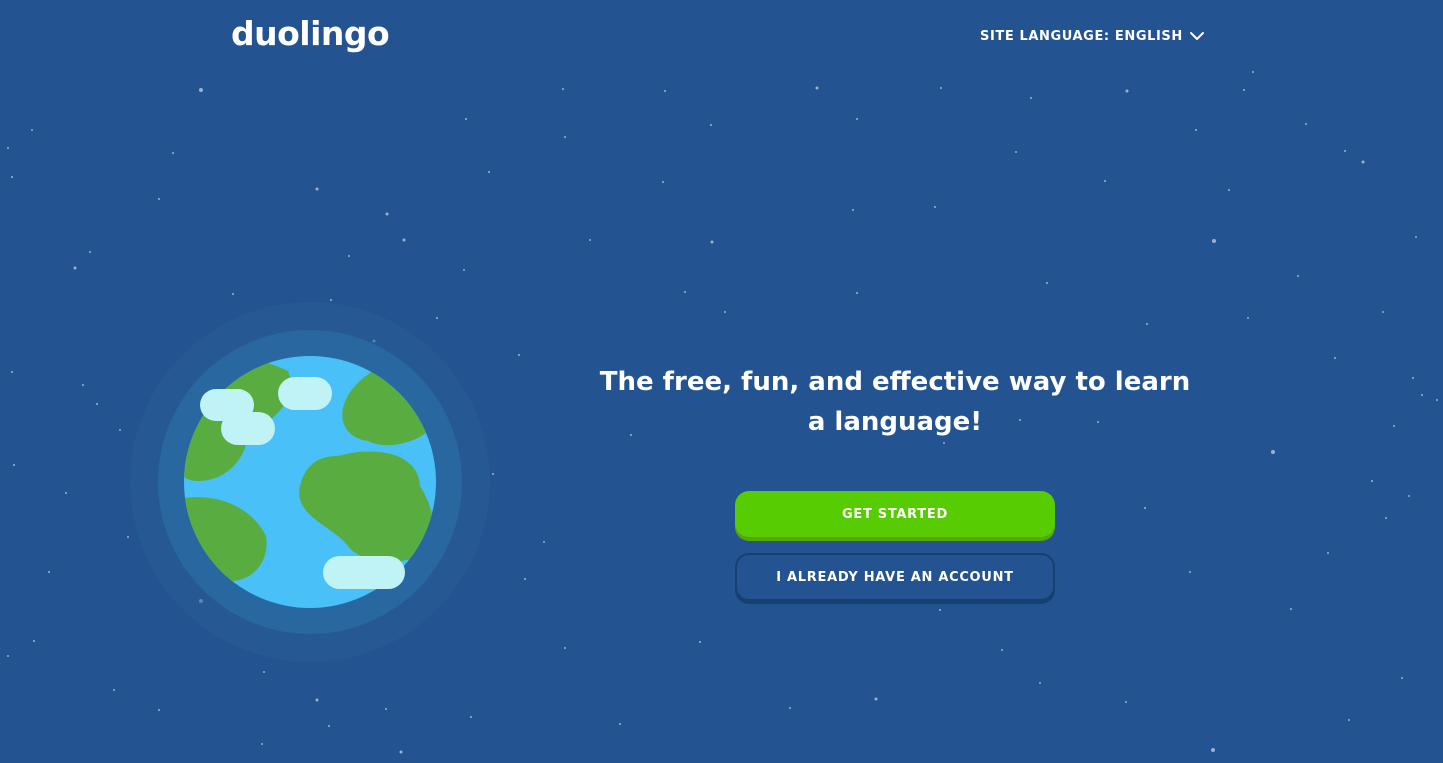 The image size is (1443, 763). I want to click on duolingo-logo: duolingo, so click(310, 34).